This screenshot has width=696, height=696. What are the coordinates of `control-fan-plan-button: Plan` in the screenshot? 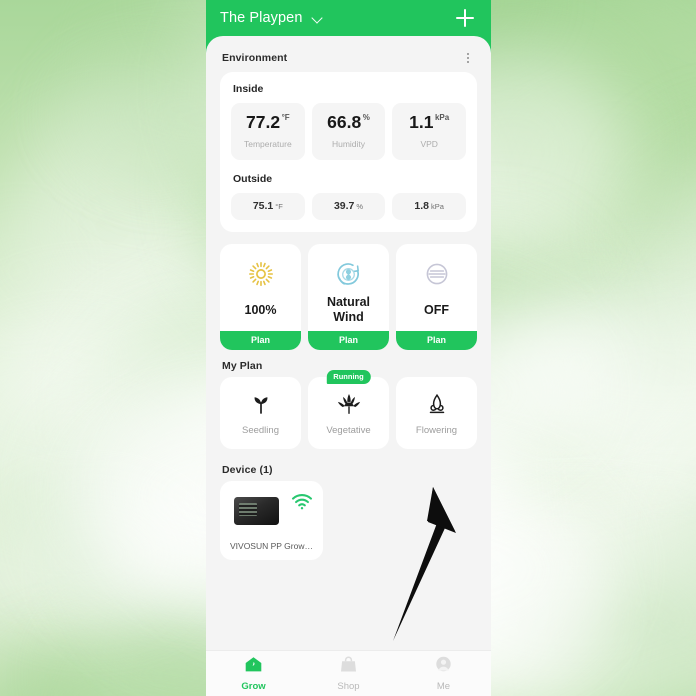 It's located at (348, 340).